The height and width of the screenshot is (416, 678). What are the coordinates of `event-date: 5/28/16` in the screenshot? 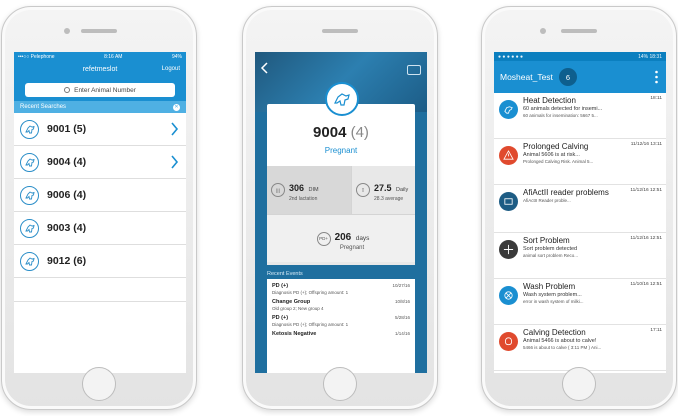 It's located at (402, 317).